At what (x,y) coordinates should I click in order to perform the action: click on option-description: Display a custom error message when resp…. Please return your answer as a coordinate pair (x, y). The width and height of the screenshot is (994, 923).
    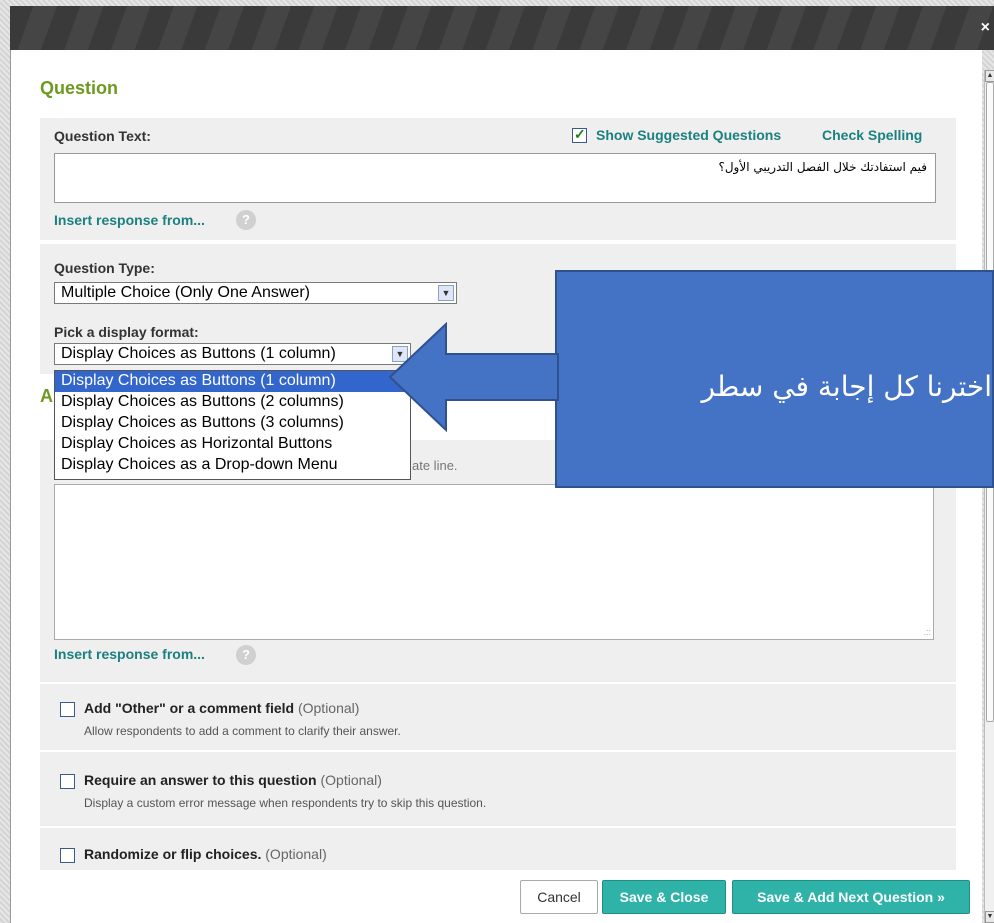
    Looking at the image, I should click on (285, 803).